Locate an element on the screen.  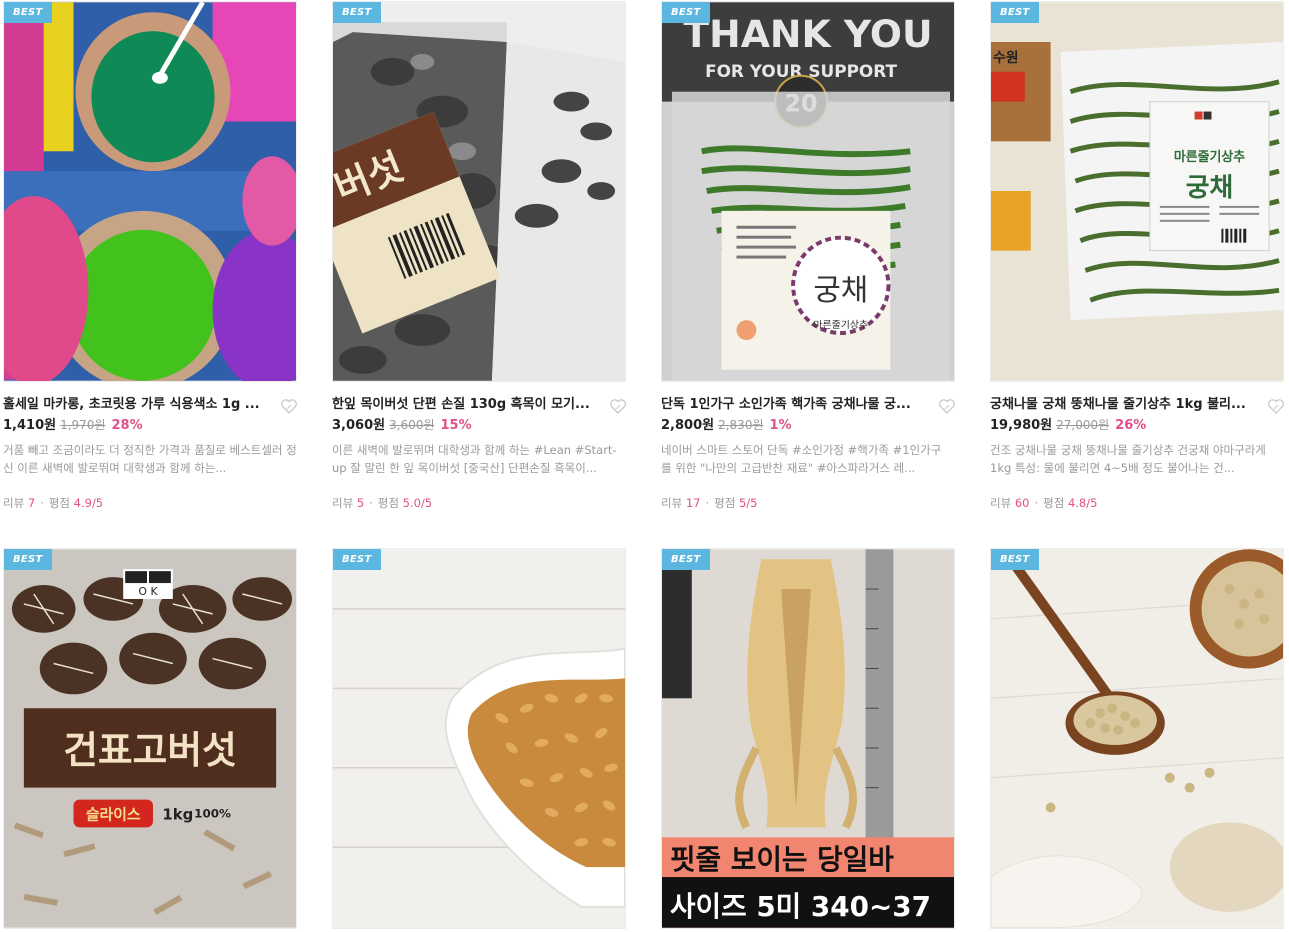
svg-text: 수원 is located at coordinates (1006, 58).